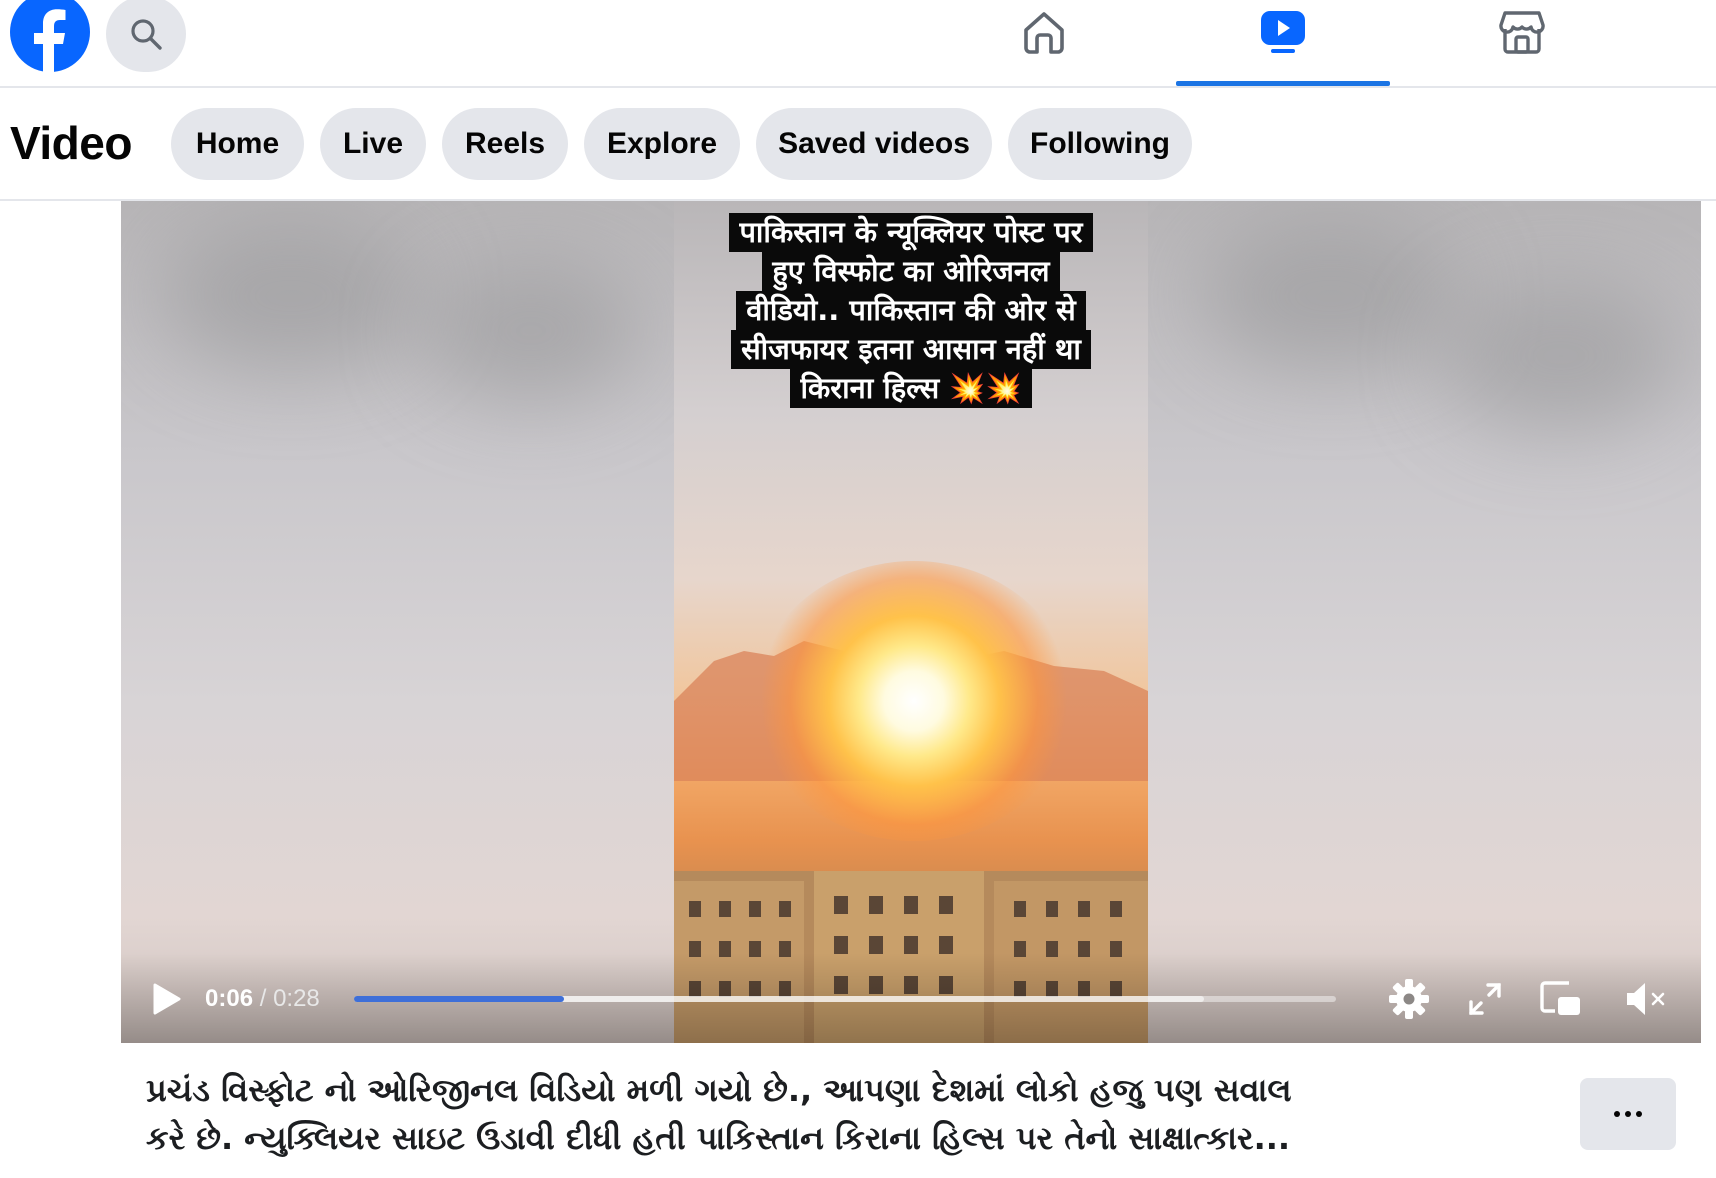 The height and width of the screenshot is (1178, 1716). Describe the element at coordinates (373, 144) in the screenshot. I see `pill-live: Live` at that location.